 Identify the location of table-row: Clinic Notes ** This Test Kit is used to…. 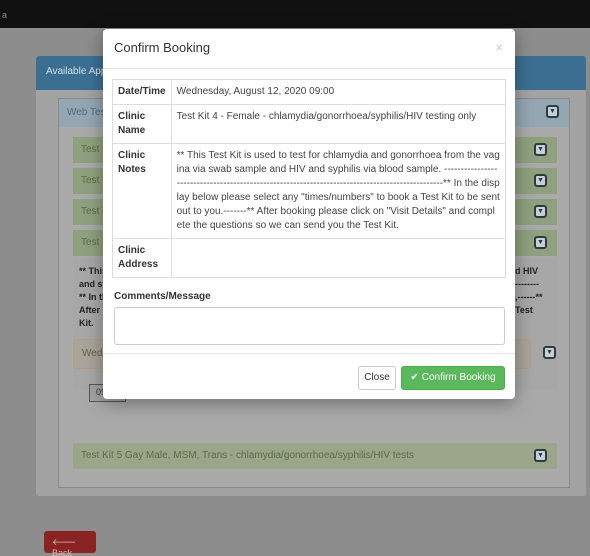
(309, 191).